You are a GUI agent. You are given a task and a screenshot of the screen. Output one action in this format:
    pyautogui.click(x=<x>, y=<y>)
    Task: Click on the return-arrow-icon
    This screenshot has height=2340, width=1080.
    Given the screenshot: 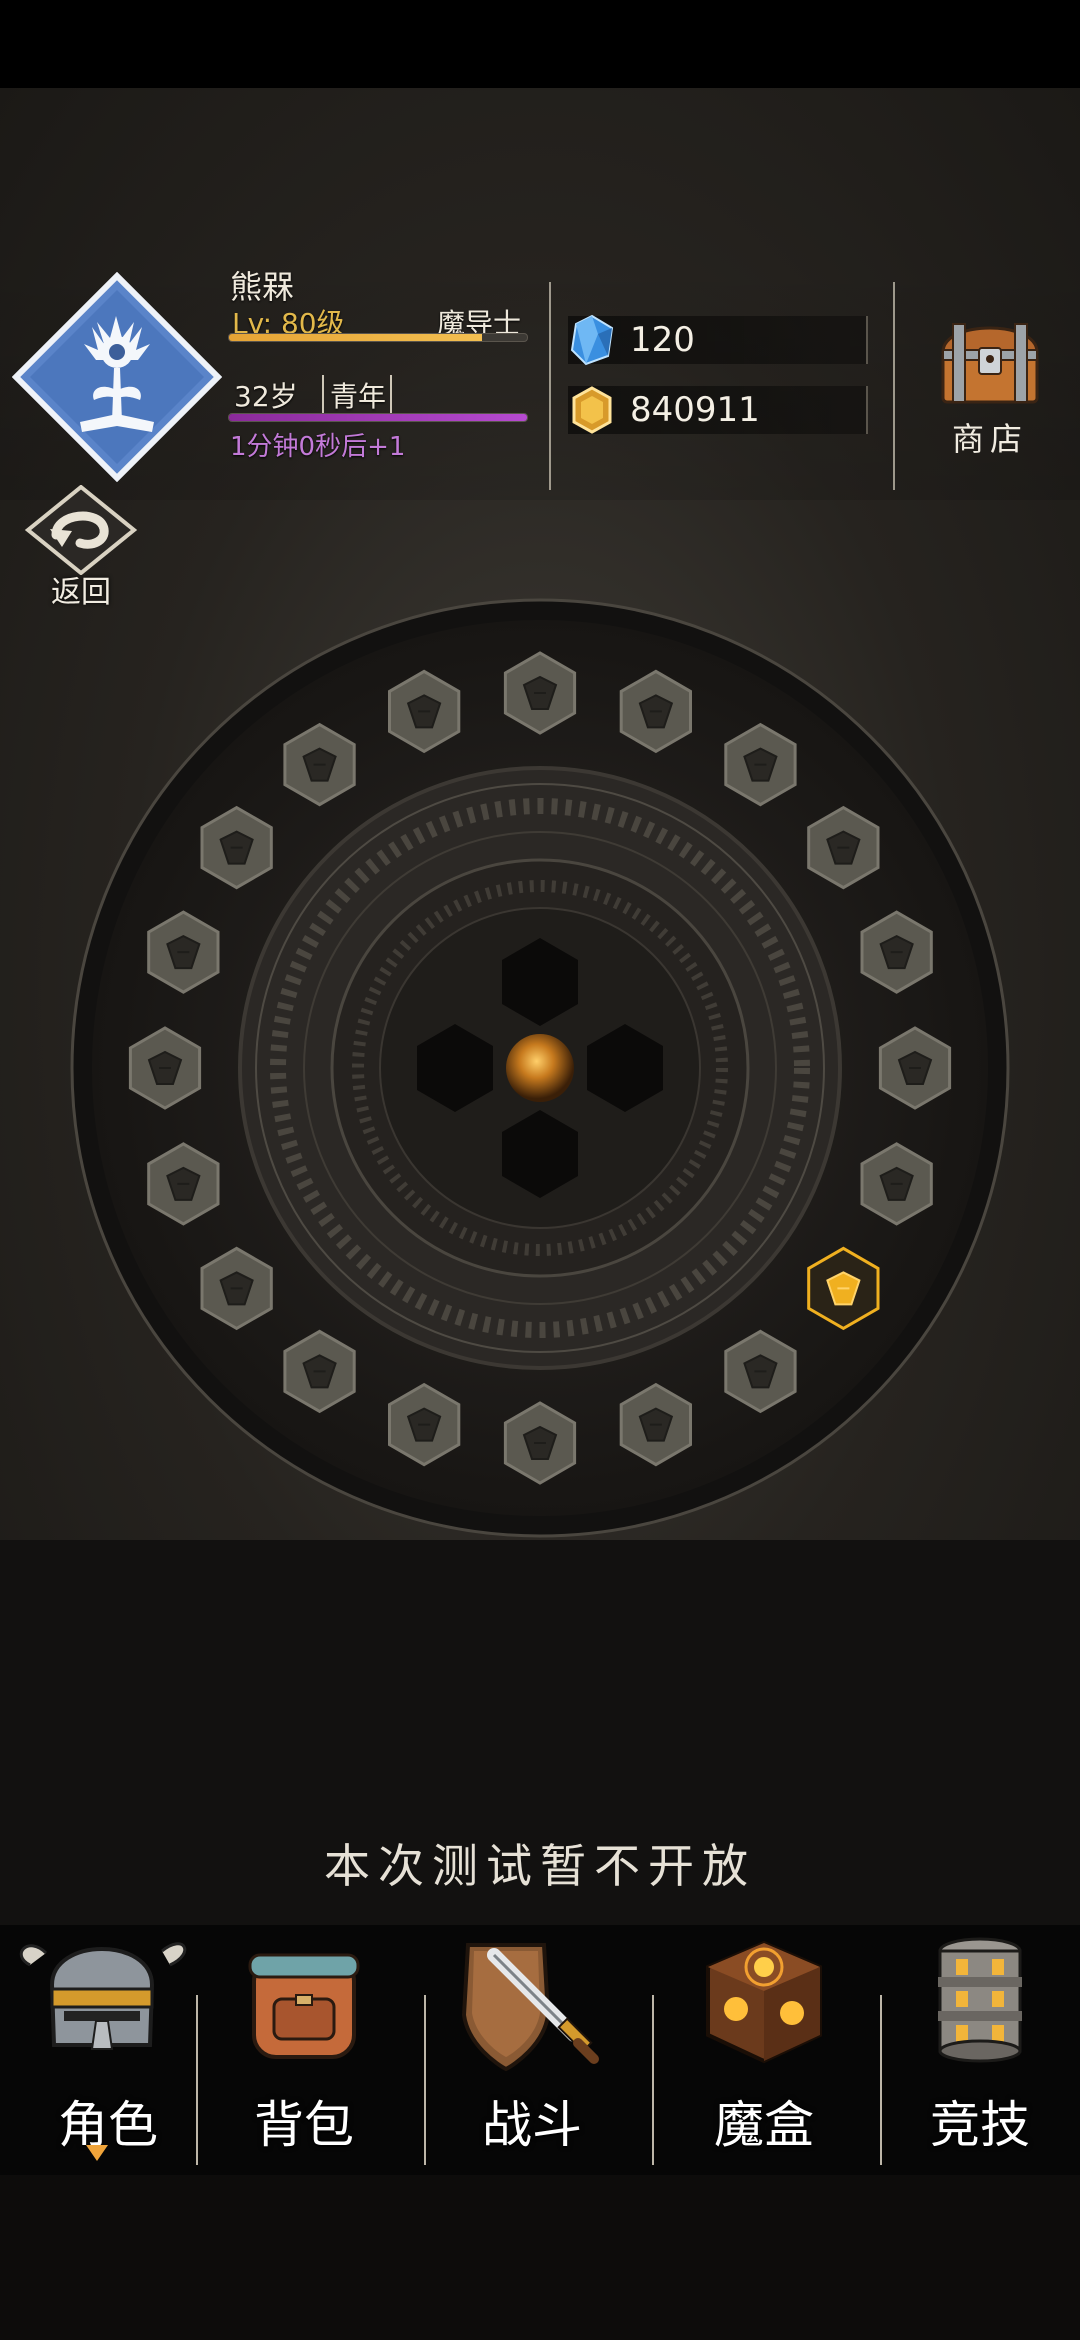 What is the action you would take?
    pyautogui.click(x=81, y=530)
    